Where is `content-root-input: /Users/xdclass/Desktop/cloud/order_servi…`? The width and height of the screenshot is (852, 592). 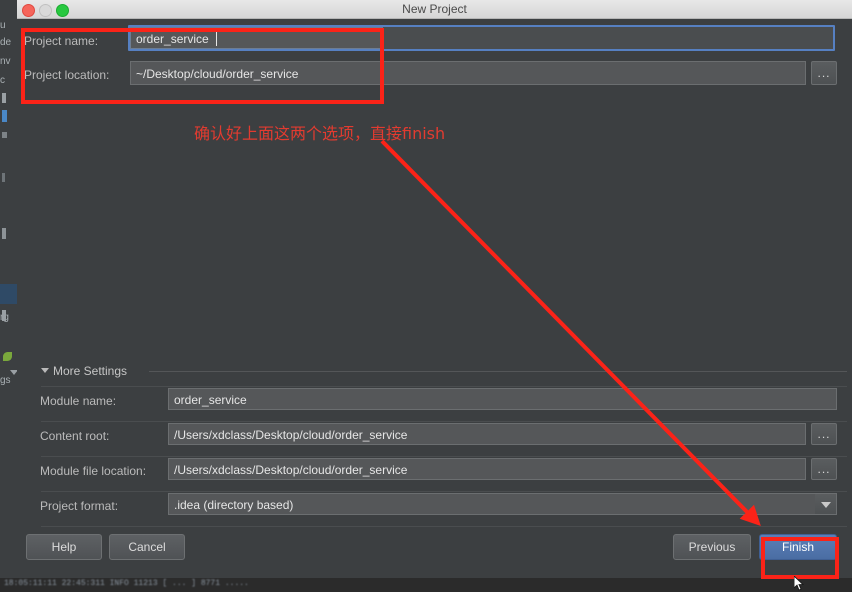 content-root-input: /Users/xdclass/Desktop/cloud/order_servi… is located at coordinates (487, 434).